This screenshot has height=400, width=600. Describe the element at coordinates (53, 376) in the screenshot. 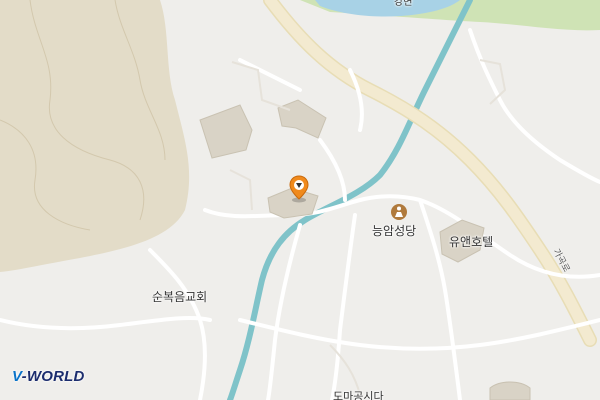

I see `logo-text: -WORLD` at that location.